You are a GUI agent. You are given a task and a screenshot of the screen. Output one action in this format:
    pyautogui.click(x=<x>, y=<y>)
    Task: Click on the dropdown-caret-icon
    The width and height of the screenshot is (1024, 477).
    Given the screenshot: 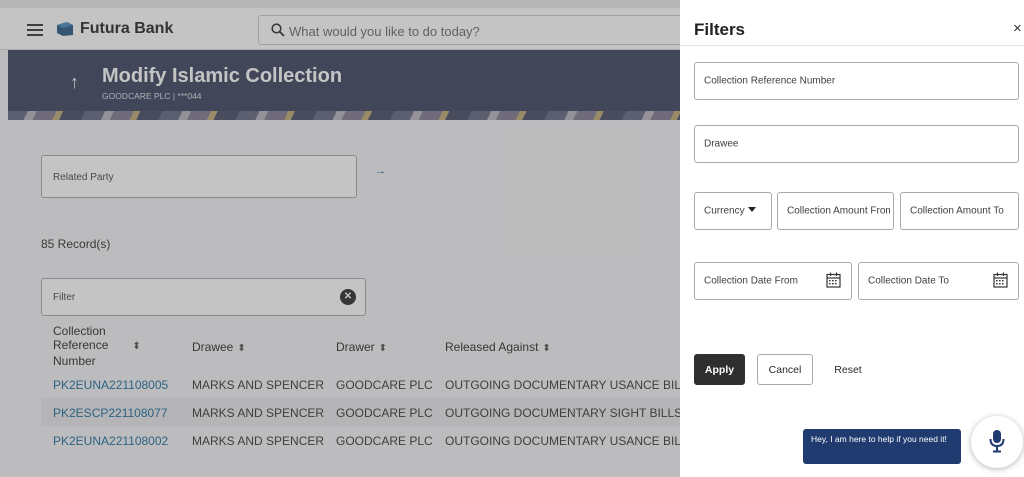 What is the action you would take?
    pyautogui.click(x=752, y=209)
    